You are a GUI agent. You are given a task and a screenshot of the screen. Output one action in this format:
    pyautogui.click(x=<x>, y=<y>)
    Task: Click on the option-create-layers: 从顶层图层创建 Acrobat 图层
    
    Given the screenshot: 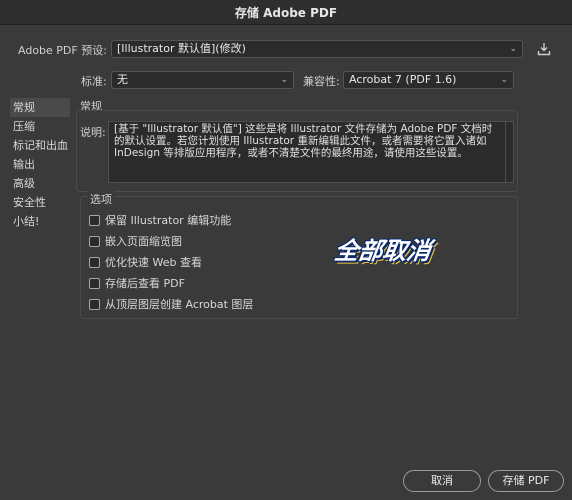 What is the action you would take?
    pyautogui.click(x=171, y=304)
    